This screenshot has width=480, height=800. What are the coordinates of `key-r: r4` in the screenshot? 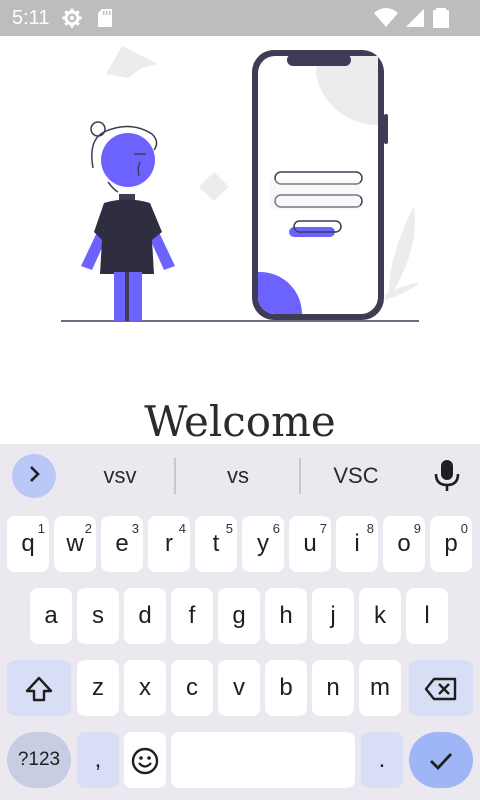 It's located at (169, 544).